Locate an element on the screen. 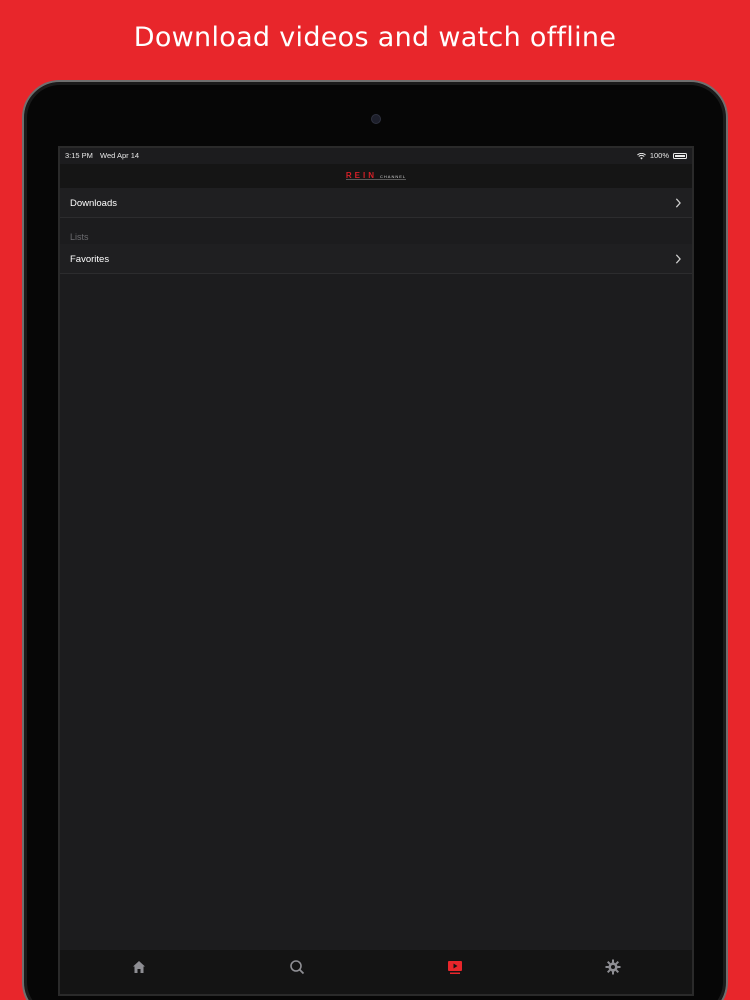 The image size is (750, 1000). tab-library is located at coordinates (455, 967).